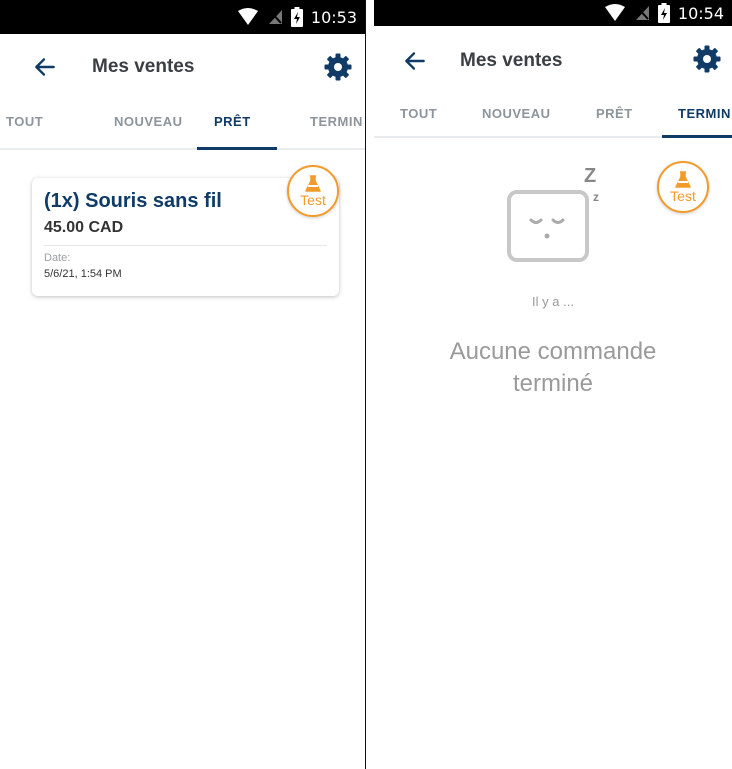  What do you see at coordinates (83, 274) in the screenshot?
I see `order-date: 5/6/21, 1:54 PM` at bounding box center [83, 274].